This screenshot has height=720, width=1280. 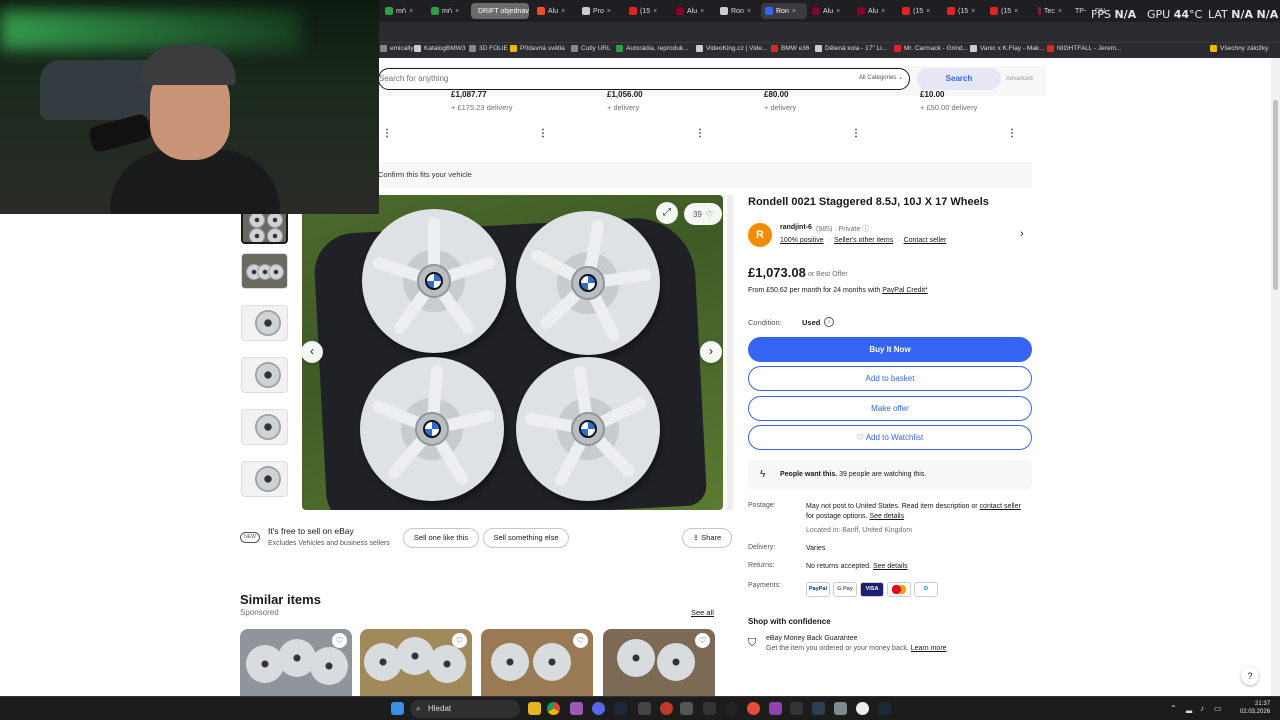 What do you see at coordinates (707, 538) in the screenshot?
I see `share-button: ⇪ Share` at bounding box center [707, 538].